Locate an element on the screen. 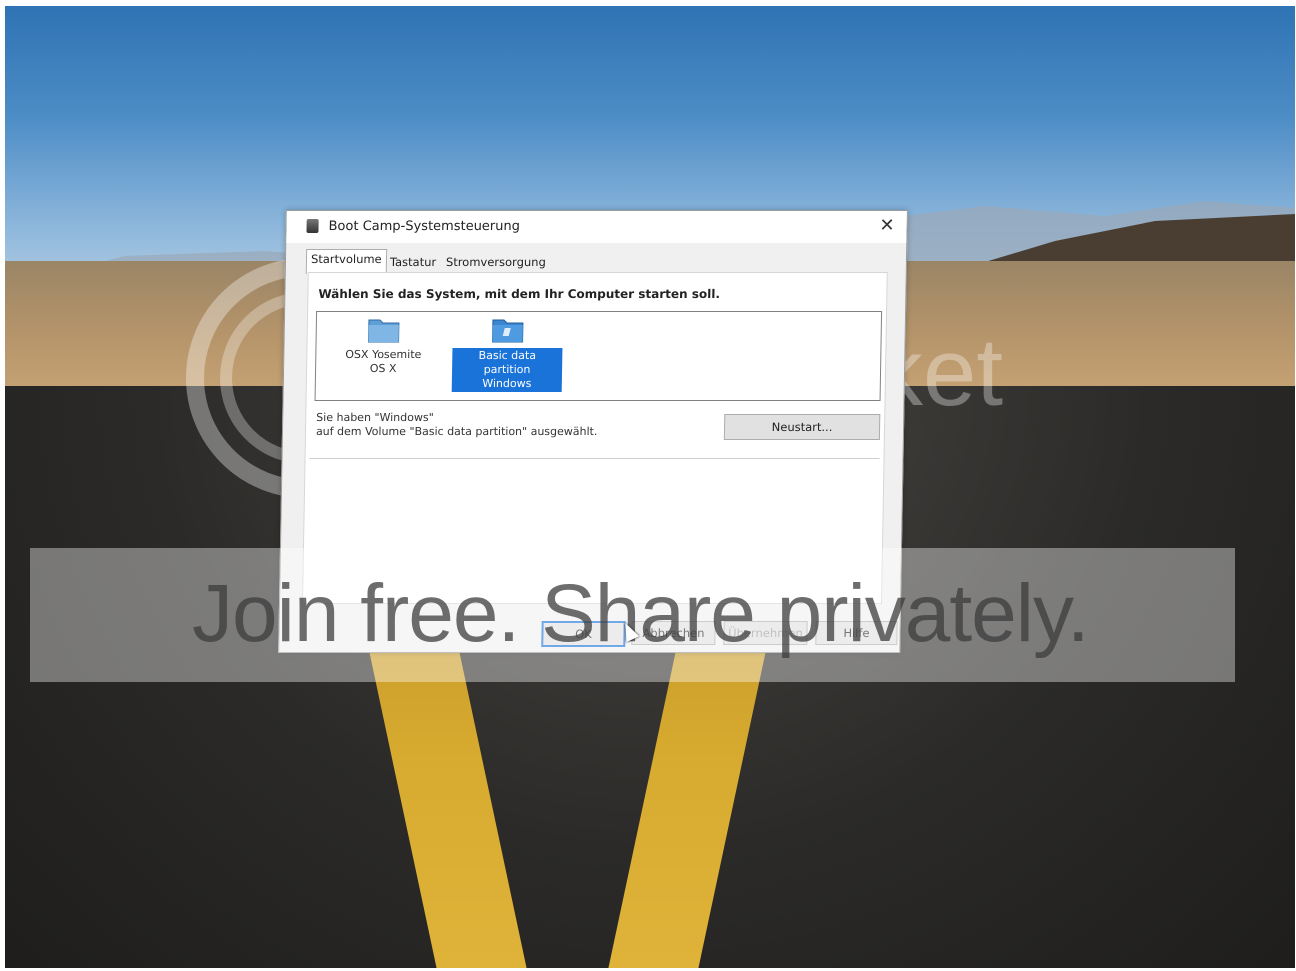  volume-osx-yosemite: OSX Yosemite OS X is located at coordinates (383, 345).